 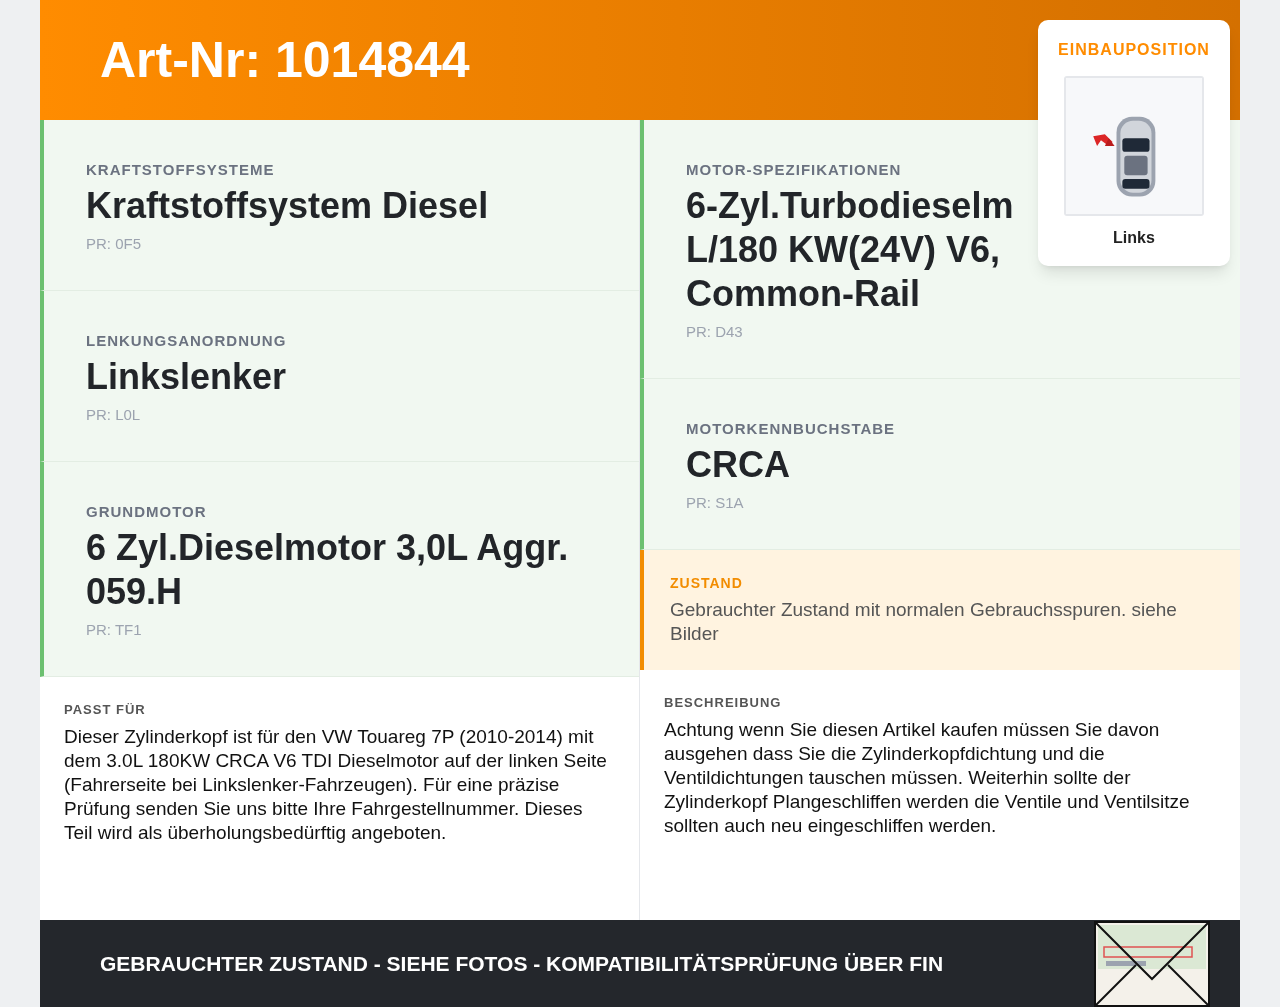 I want to click on spec-value: Linkslenker, so click(x=186, y=377).